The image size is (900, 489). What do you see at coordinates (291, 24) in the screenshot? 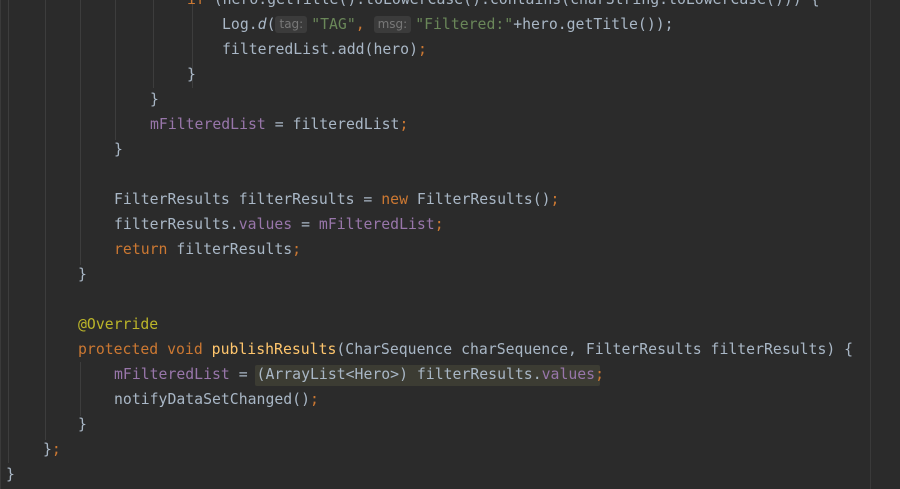
I see `parameter-hint-tag: tag:` at bounding box center [291, 24].